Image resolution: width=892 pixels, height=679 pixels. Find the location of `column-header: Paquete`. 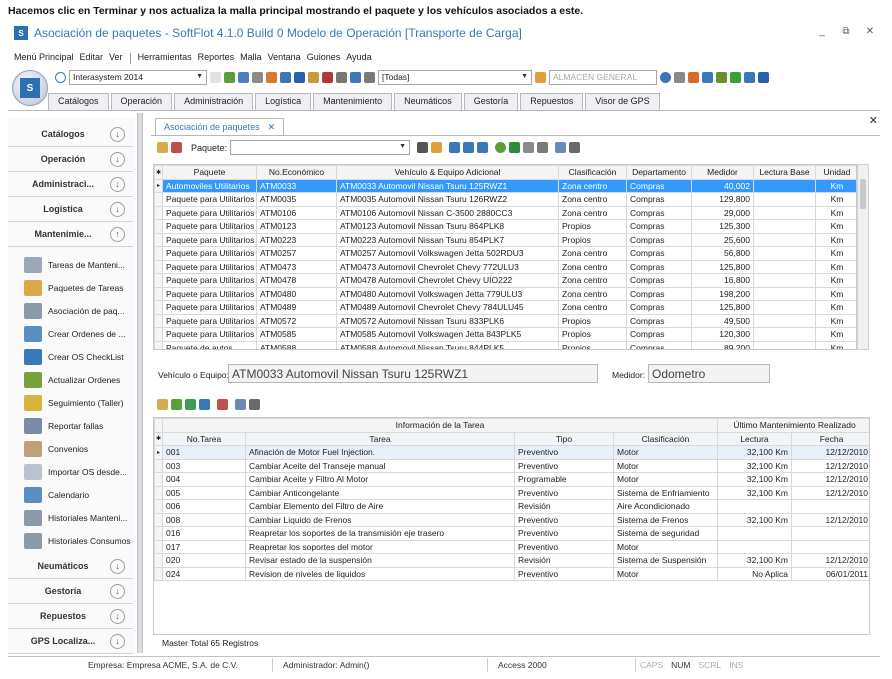

column-header: Paquete is located at coordinates (209, 172).